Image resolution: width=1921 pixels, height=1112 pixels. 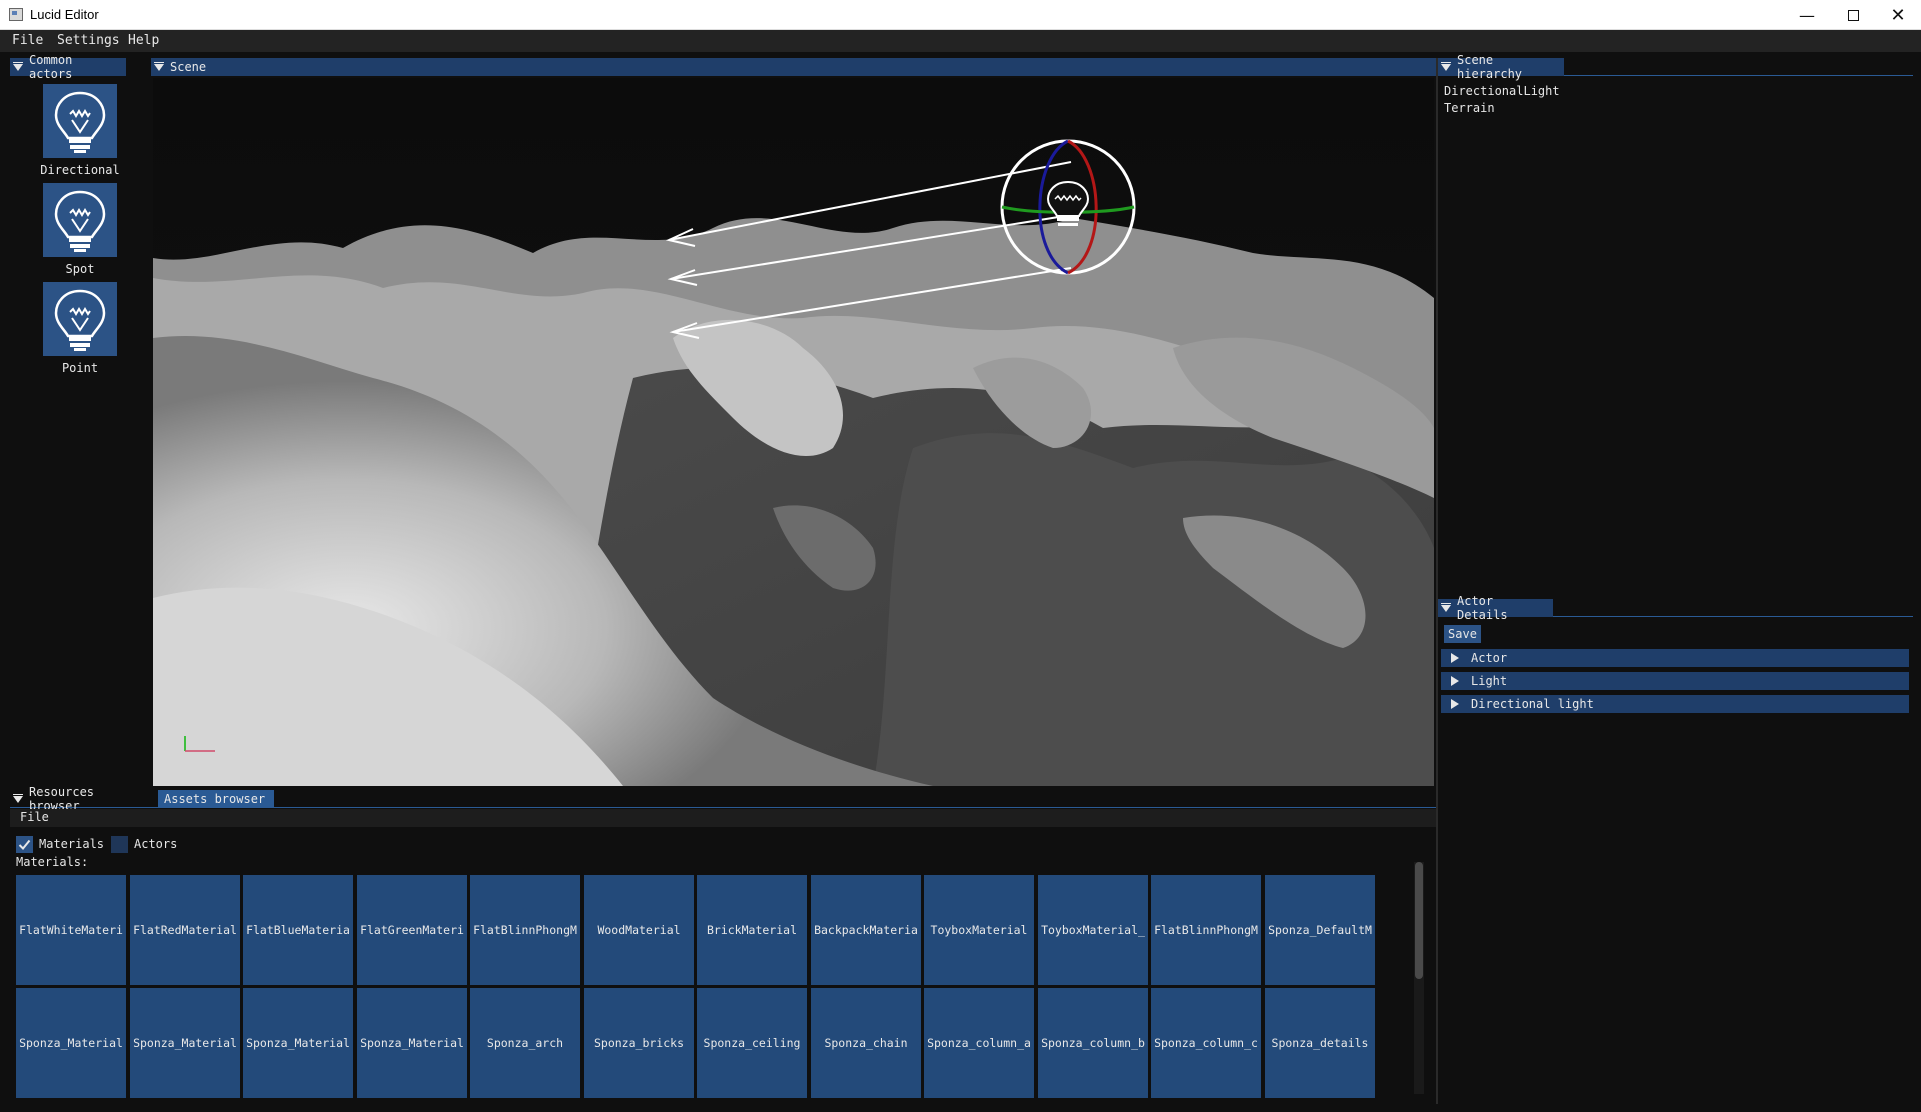 What do you see at coordinates (188, 67) in the screenshot?
I see `scene-tab-label: Scene` at bounding box center [188, 67].